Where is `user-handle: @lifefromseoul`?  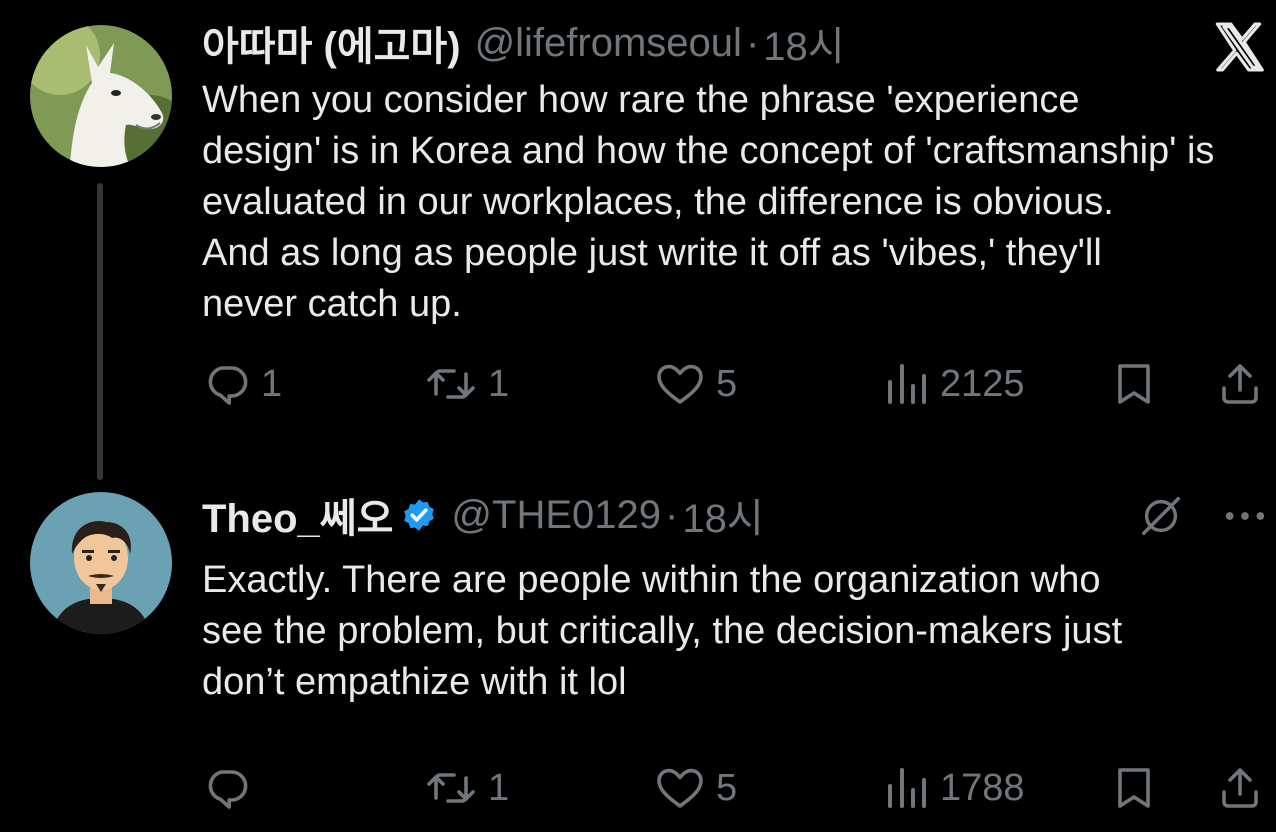
user-handle: @lifefromseoul is located at coordinates (608, 43).